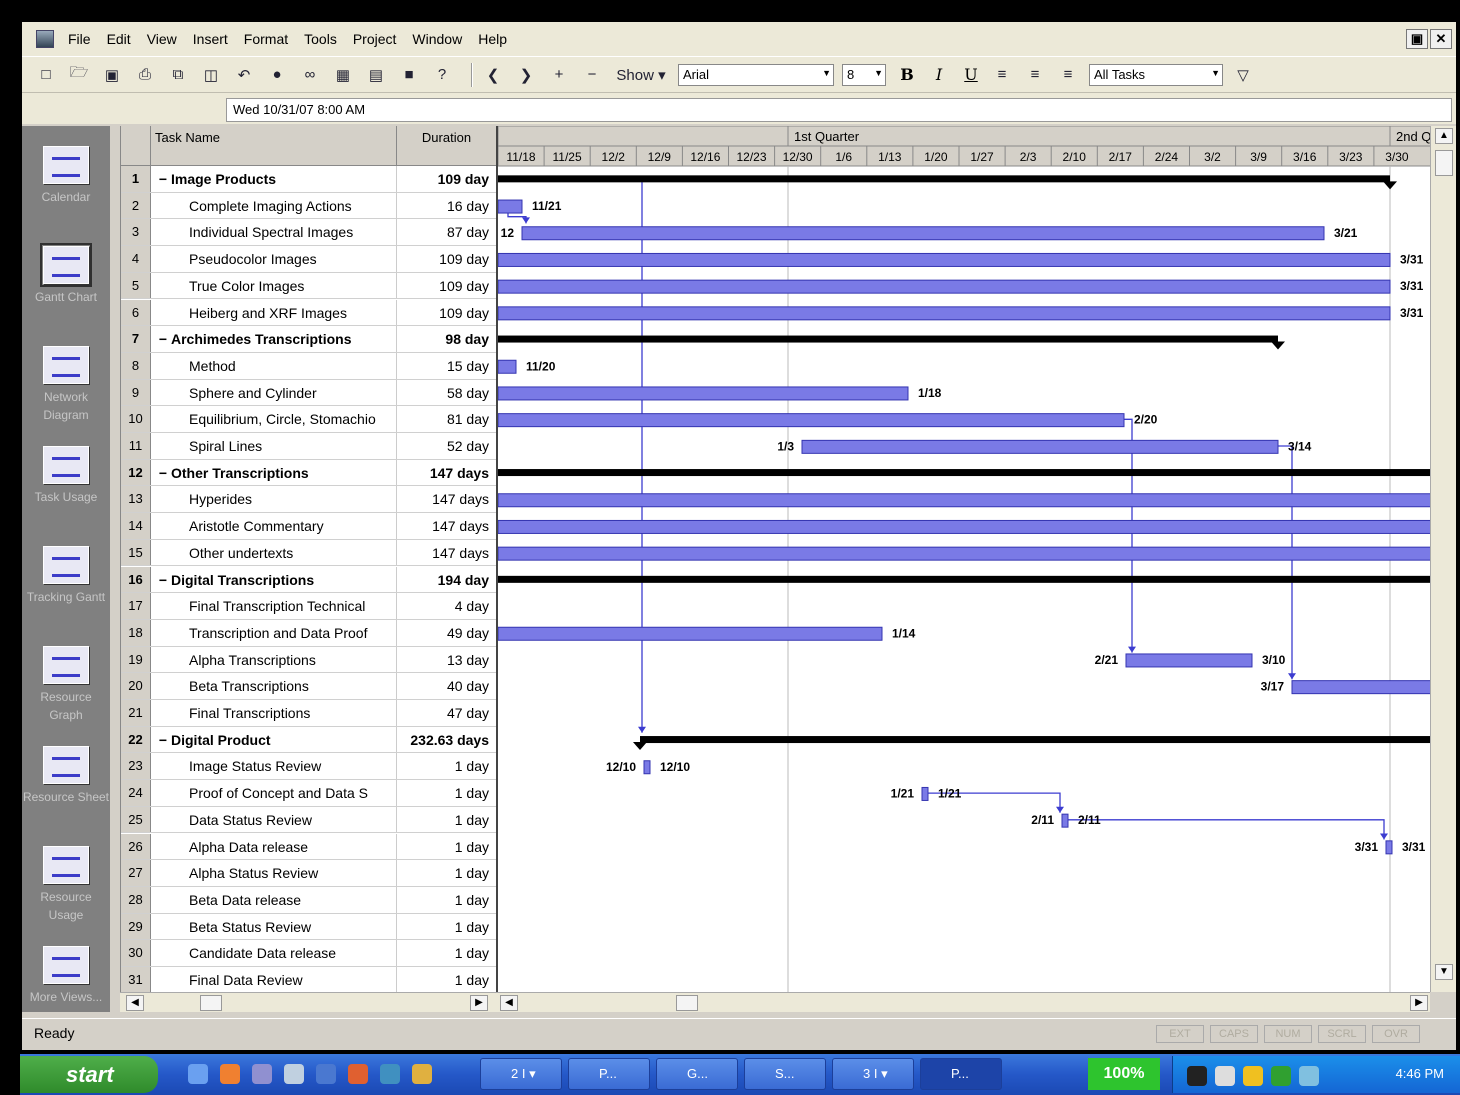 This screenshot has width=1460, height=1095. What do you see at coordinates (262, 1074) in the screenshot?
I see `quicklaunch-app-icon` at bounding box center [262, 1074].